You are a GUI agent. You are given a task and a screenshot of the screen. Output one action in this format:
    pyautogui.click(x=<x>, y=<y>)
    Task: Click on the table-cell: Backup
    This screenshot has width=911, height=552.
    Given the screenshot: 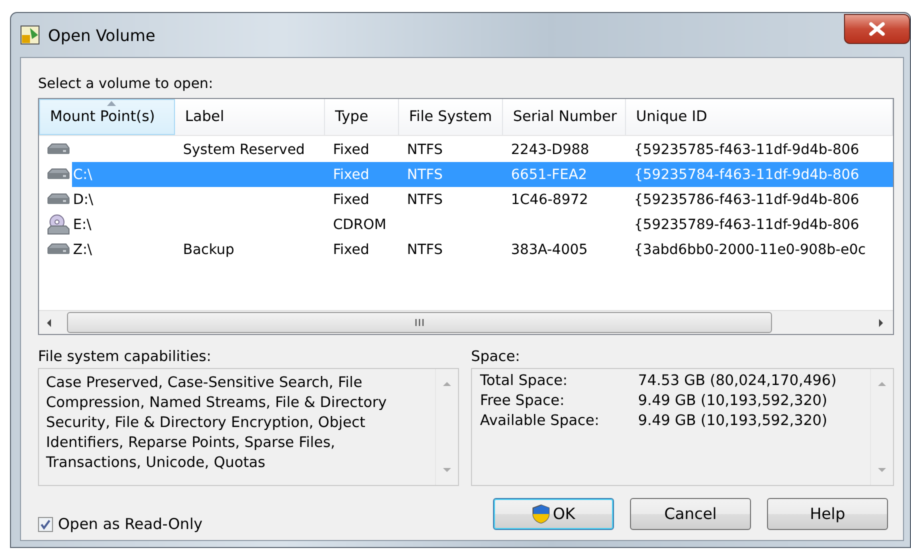 What is the action you would take?
    pyautogui.click(x=250, y=249)
    